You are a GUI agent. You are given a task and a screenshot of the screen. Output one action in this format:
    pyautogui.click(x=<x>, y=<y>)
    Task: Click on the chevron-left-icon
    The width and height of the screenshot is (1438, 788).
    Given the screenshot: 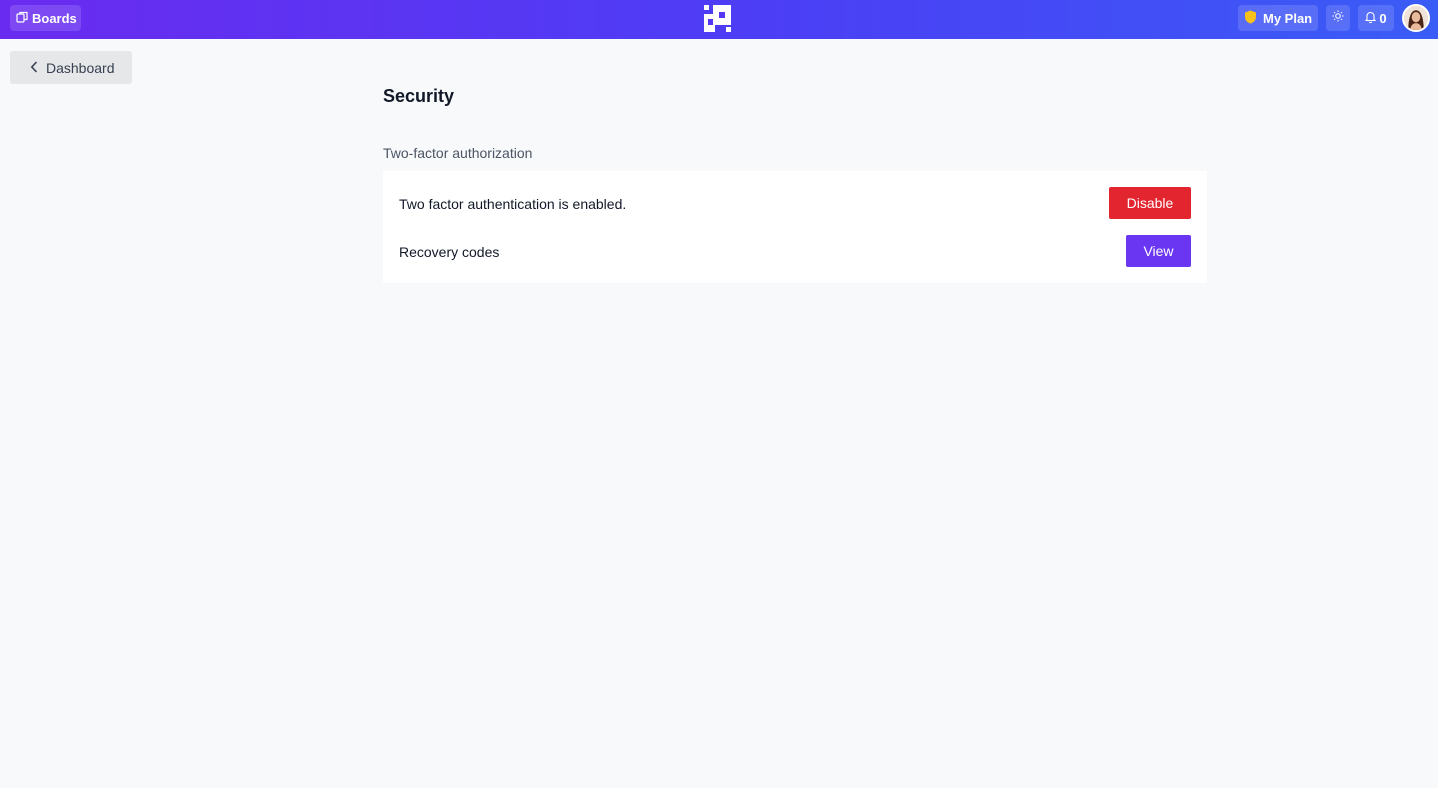 What is the action you would take?
    pyautogui.click(x=34, y=68)
    